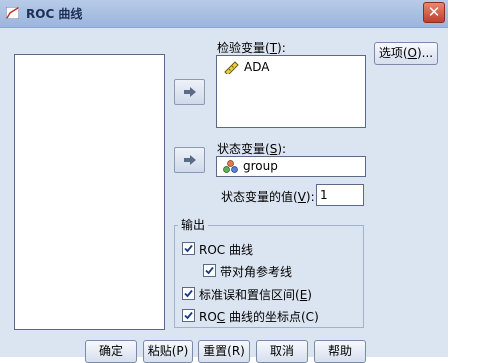 Image resolution: width=483 pixels, height=363 pixels. I want to click on diagonal-reference-label: 带对角参考线, so click(256, 272).